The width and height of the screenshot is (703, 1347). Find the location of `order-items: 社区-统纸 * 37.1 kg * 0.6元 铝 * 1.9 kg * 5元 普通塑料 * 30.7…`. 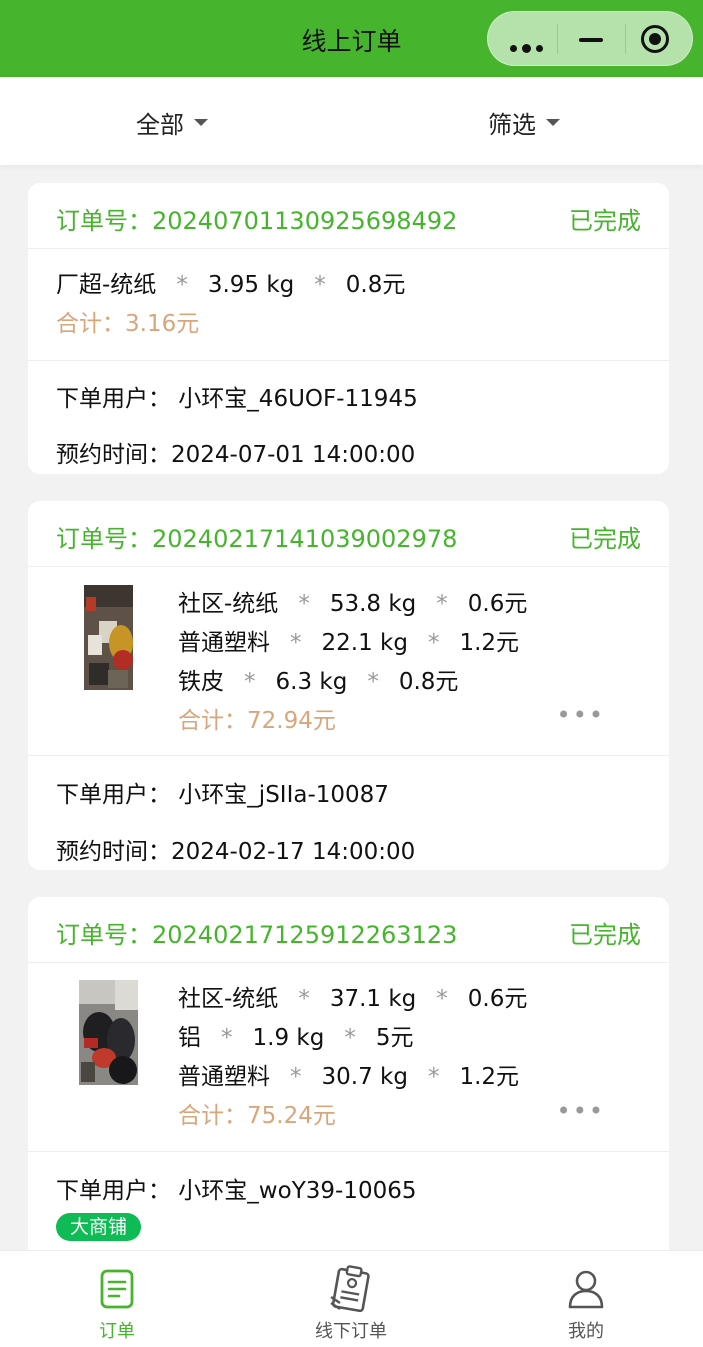

order-items: 社区-统纸 * 37.1 kg * 0.6元 铝 * 1.9 kg * 5元 普通塑料 * 30.7… is located at coordinates (348, 1057).